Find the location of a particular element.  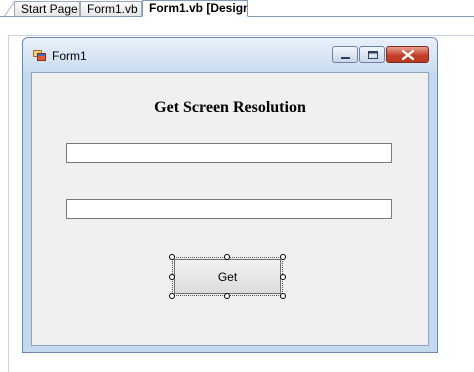

minimize-icon is located at coordinates (345, 58).